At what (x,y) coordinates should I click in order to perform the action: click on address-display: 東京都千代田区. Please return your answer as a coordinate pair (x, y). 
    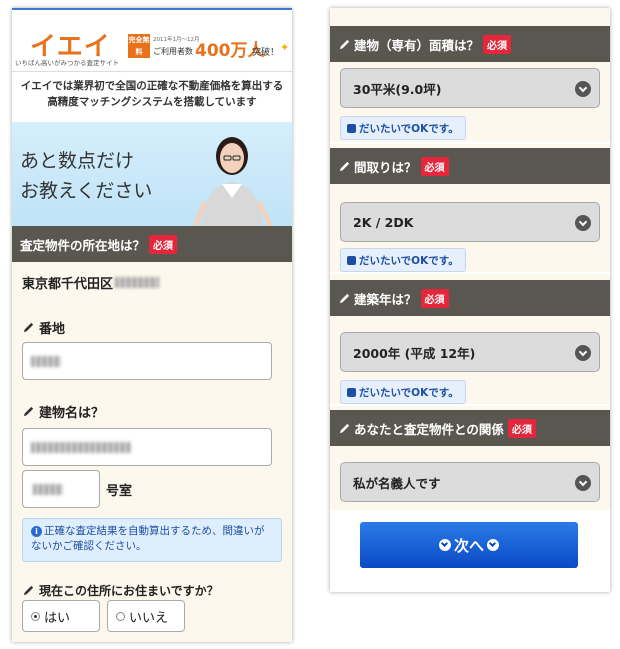
    Looking at the image, I should click on (152, 282).